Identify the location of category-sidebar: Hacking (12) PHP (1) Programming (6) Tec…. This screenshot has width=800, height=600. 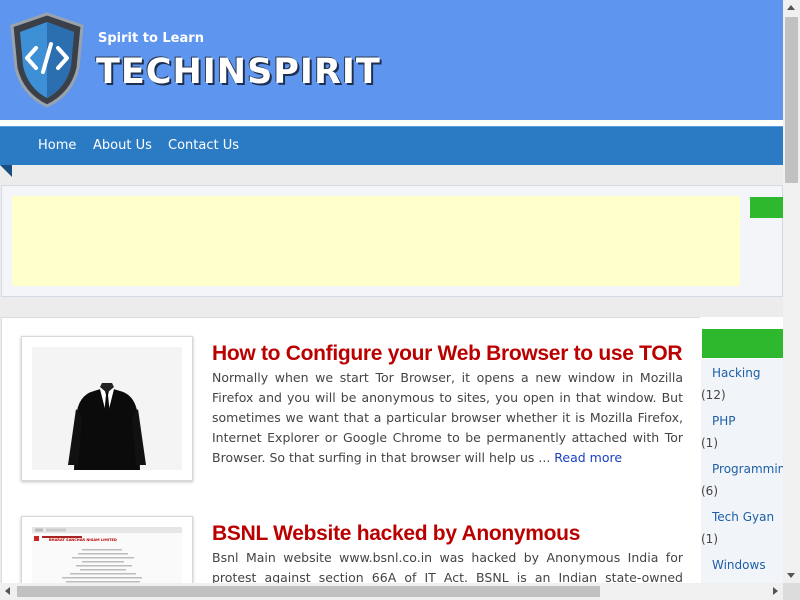
(741, 452).